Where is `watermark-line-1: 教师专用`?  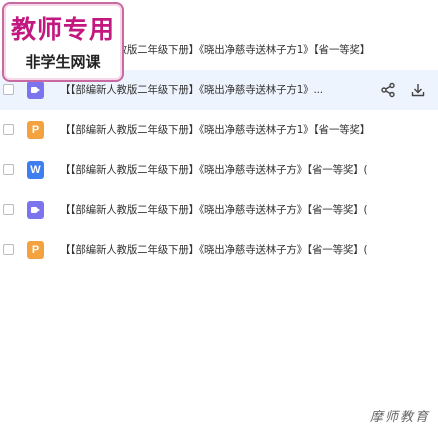
watermark-line-1: 教师专用 is located at coordinates (62, 29).